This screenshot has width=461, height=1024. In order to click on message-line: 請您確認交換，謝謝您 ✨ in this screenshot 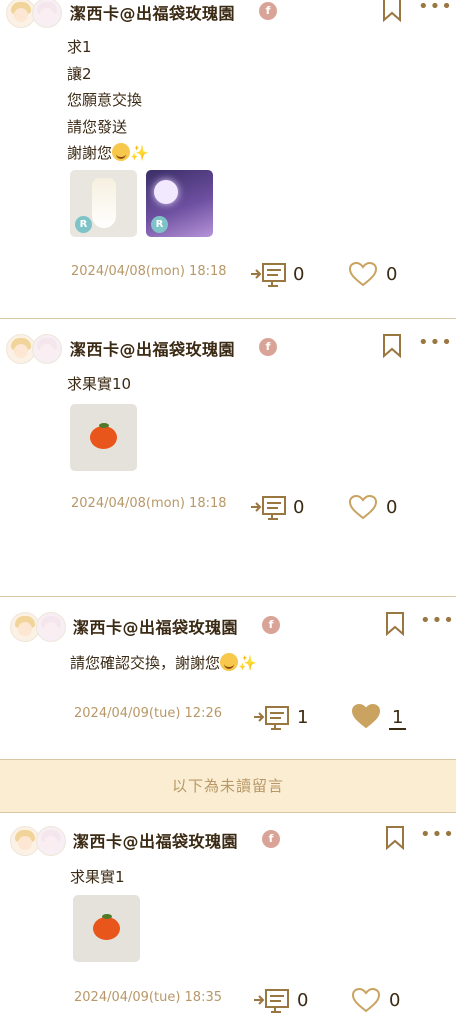, I will do `click(163, 663)`.